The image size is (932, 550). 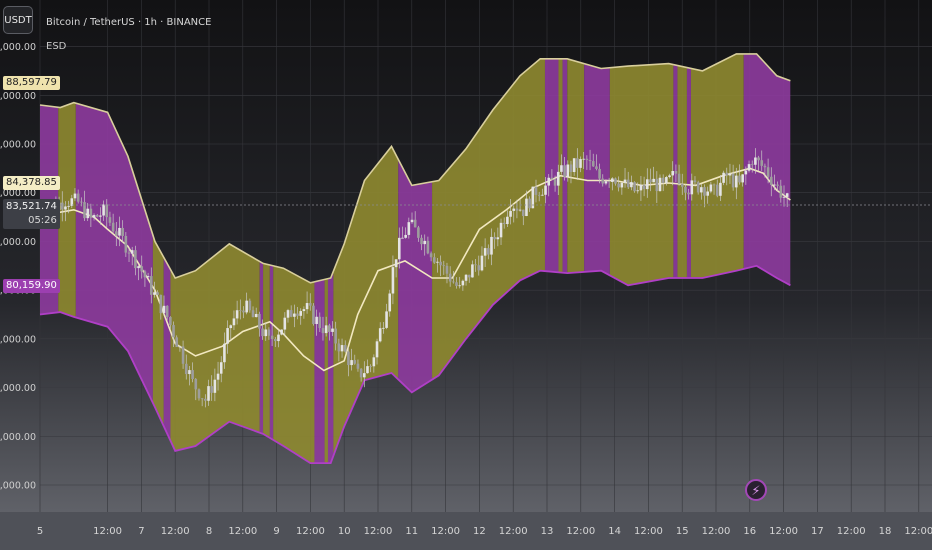 I want to click on x-tick-label: 9, so click(x=276, y=531).